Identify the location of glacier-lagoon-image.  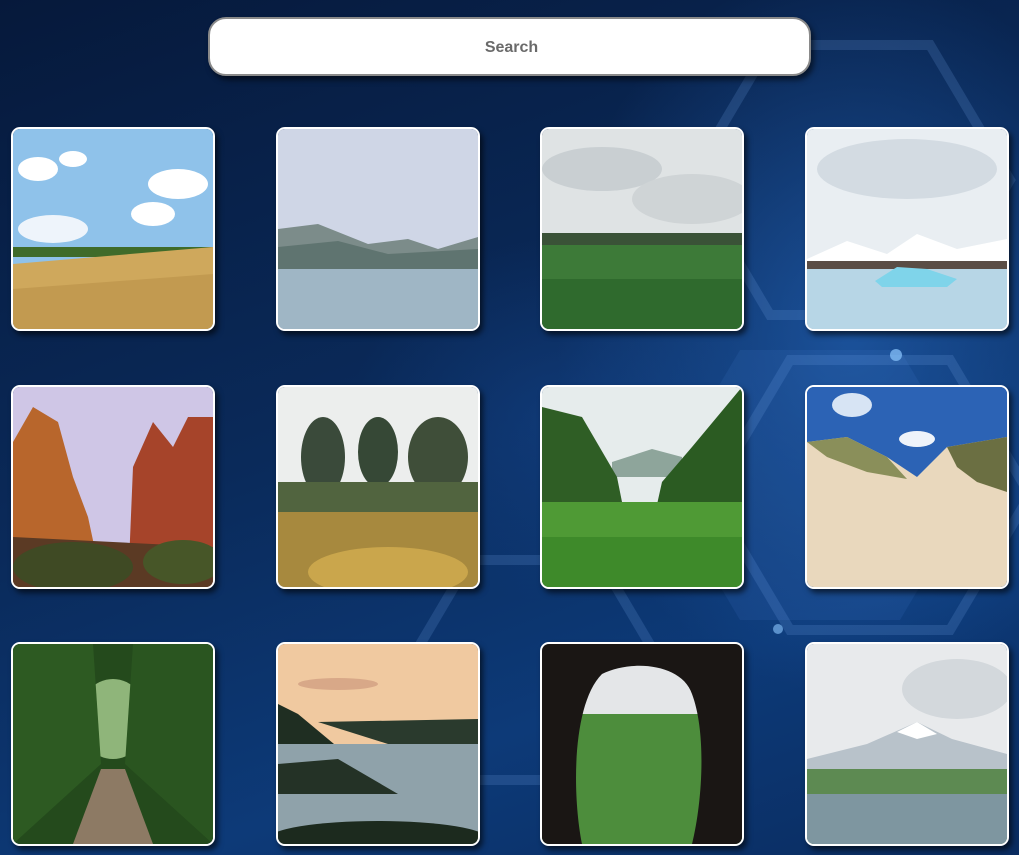
(907, 229).